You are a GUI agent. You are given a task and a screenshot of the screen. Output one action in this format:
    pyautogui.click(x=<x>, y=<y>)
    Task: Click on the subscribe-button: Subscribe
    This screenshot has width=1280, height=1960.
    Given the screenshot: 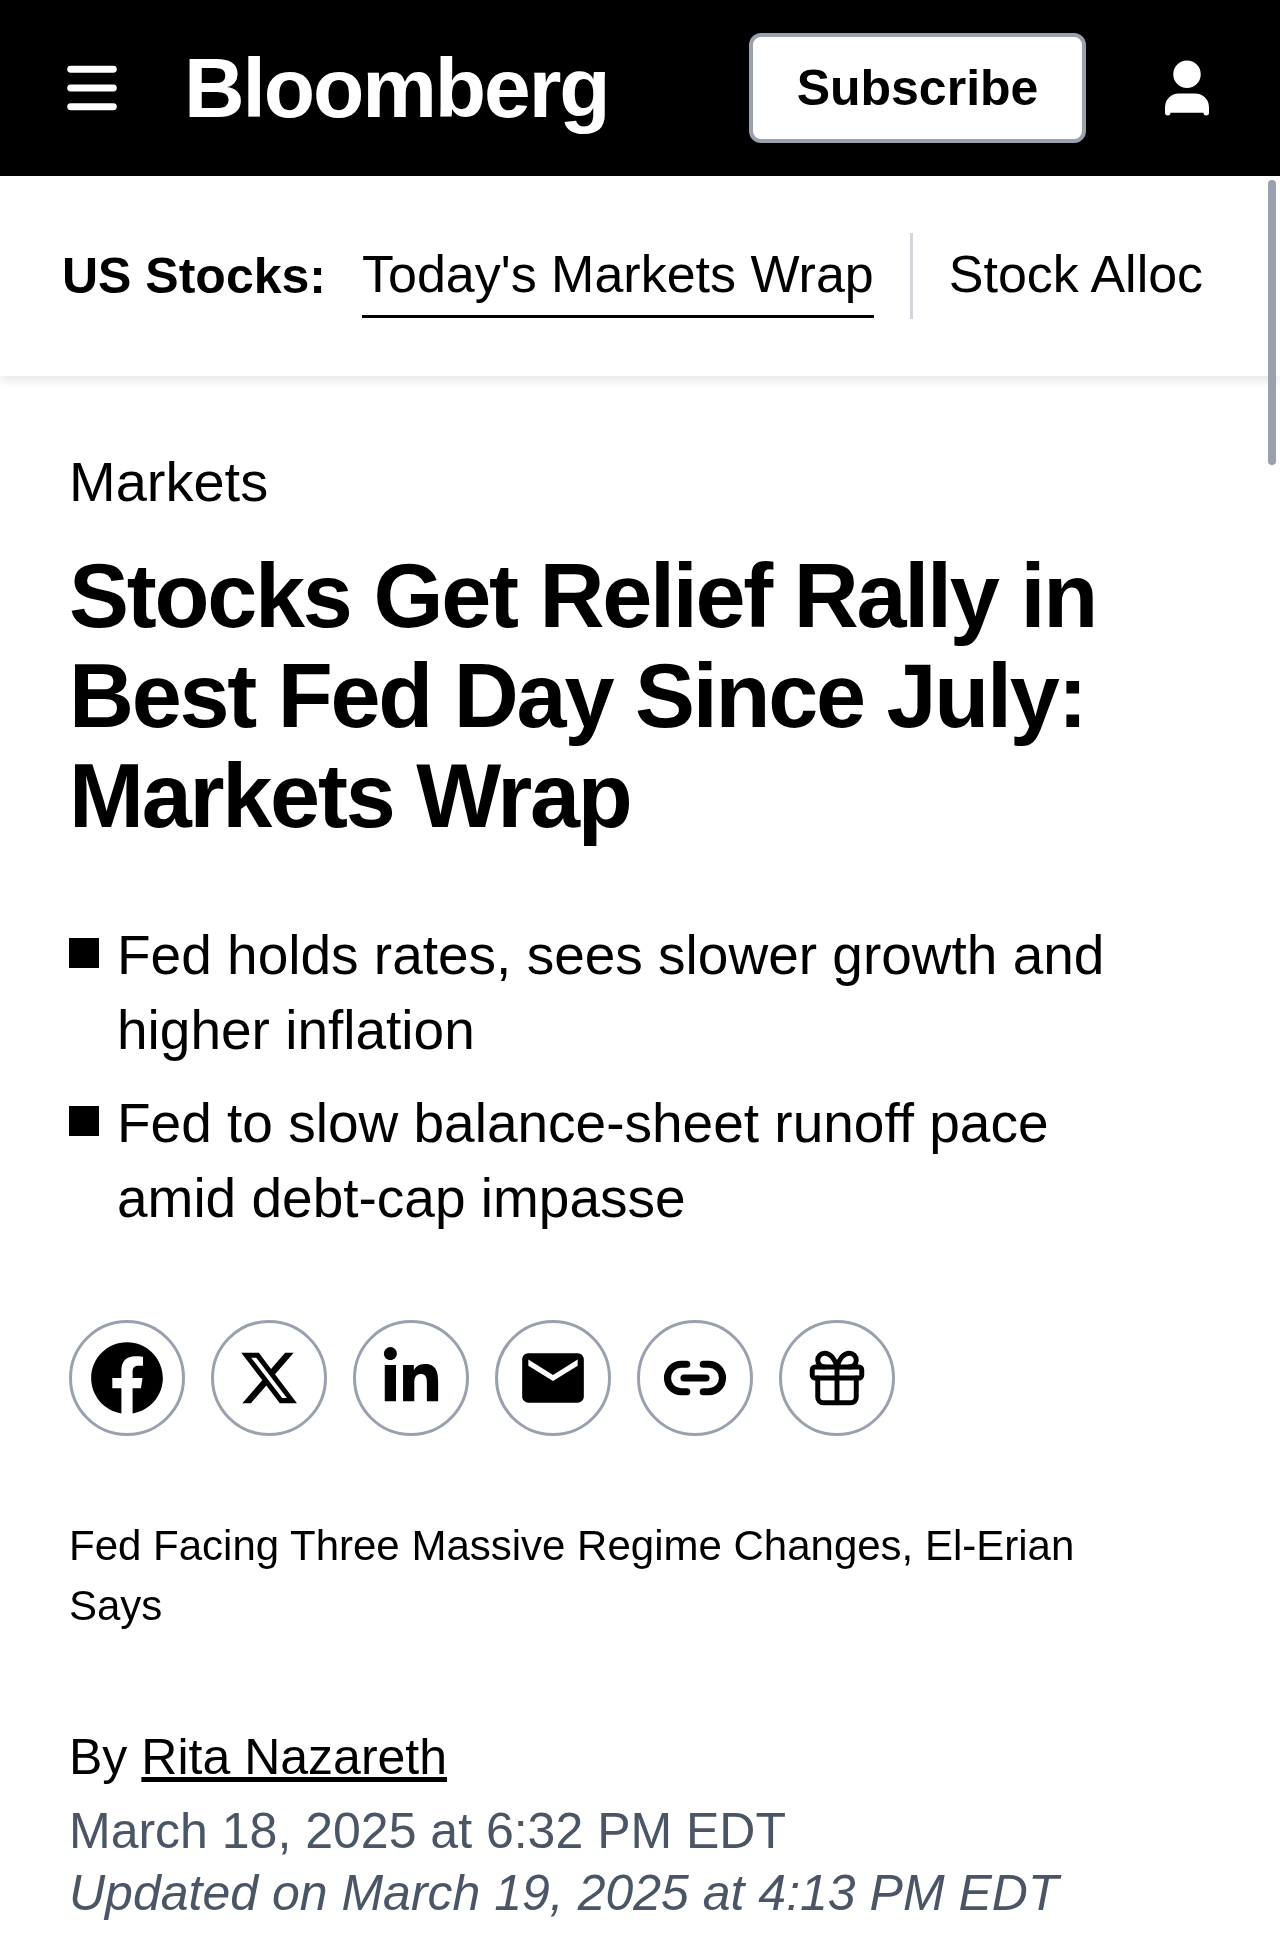 What is the action you would take?
    pyautogui.click(x=917, y=88)
    